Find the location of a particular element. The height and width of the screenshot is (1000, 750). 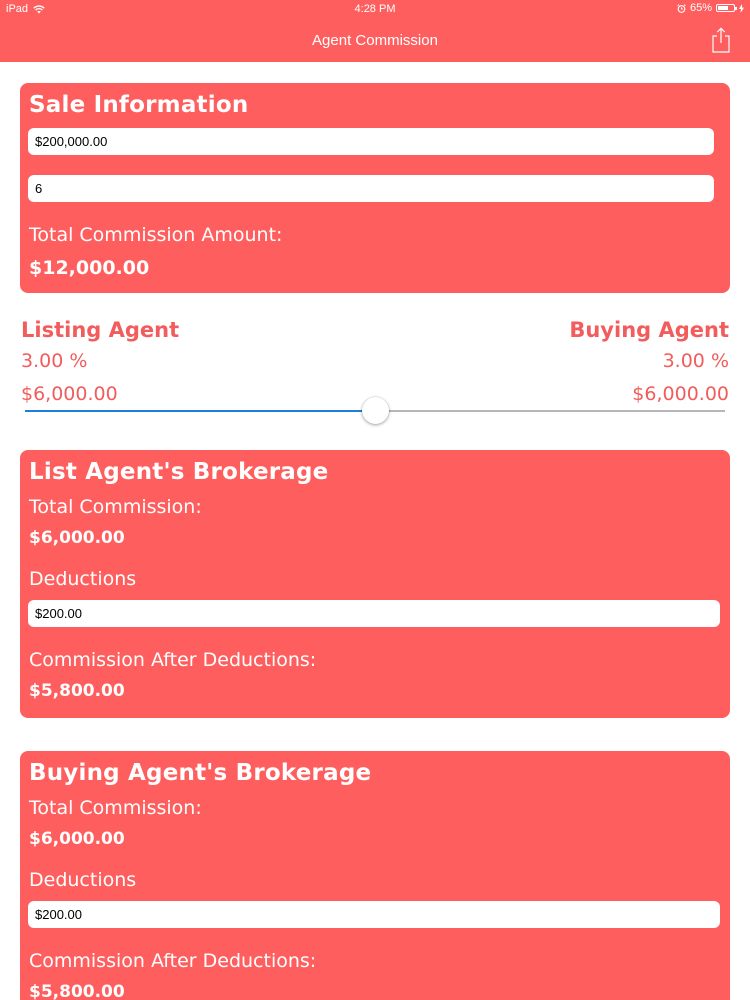

listing-agent-percent: 3.00 % is located at coordinates (54, 361).